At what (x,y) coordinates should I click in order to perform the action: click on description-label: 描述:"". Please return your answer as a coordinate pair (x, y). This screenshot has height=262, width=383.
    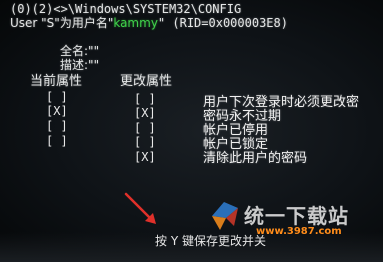
    Looking at the image, I should click on (80, 65).